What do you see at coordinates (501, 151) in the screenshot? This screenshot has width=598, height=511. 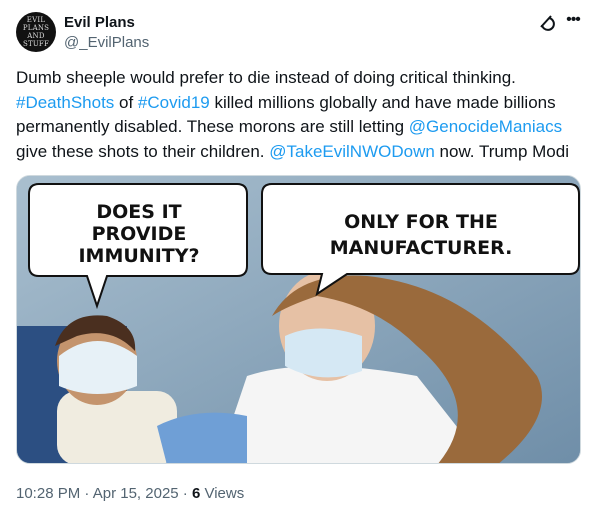 I see `post-text-part: now. Trump Modi` at bounding box center [501, 151].